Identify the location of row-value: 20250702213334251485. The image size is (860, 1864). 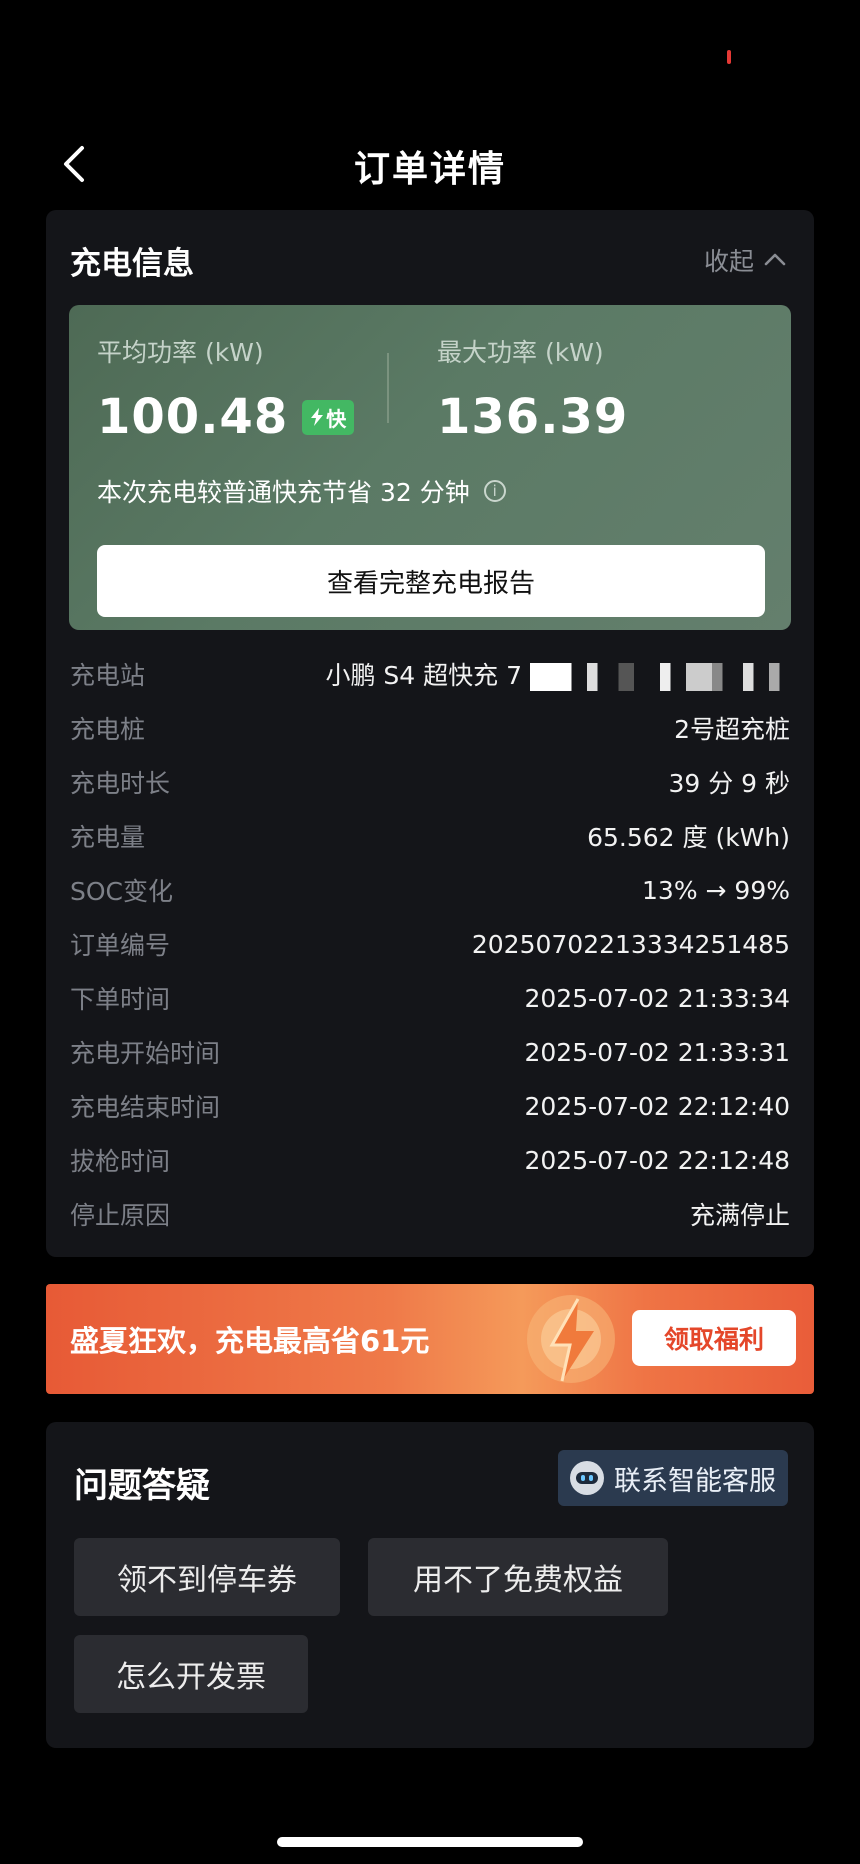
(630, 944).